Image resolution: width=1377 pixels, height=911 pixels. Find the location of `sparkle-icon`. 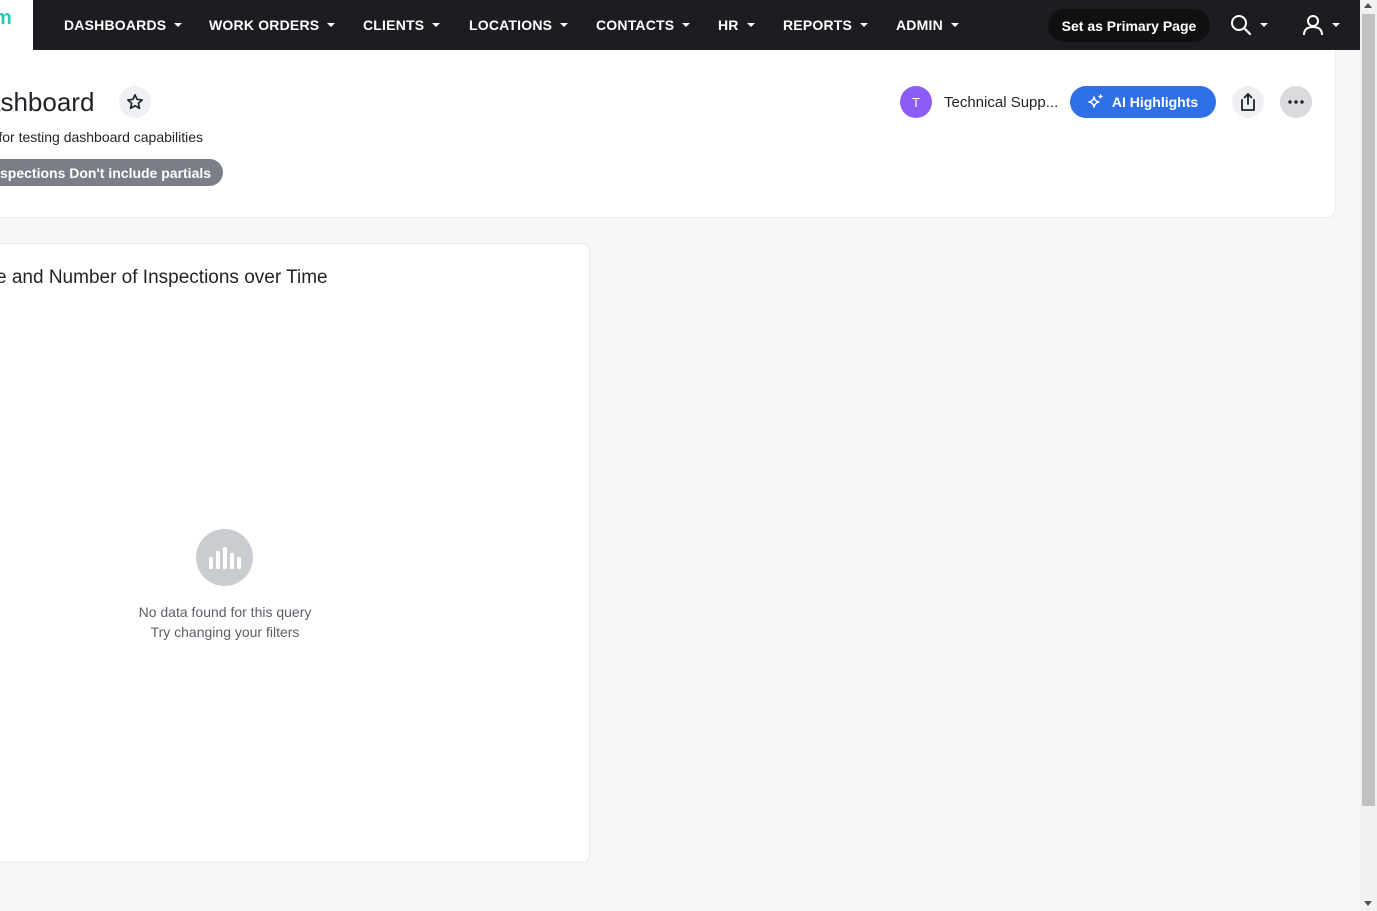

sparkle-icon is located at coordinates (1095, 101).